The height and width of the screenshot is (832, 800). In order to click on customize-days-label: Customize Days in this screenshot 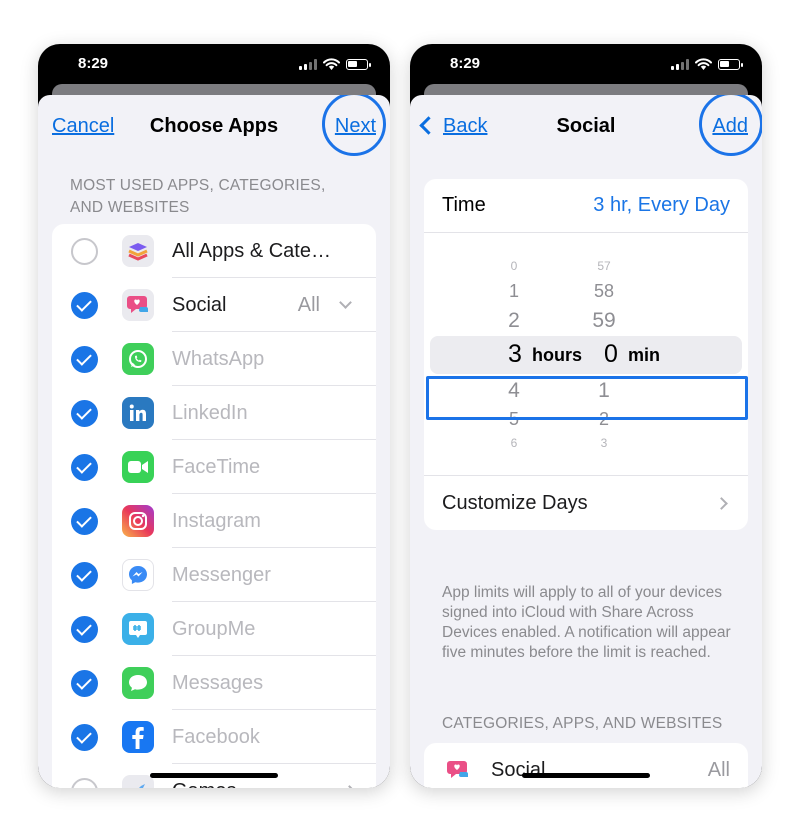, I will do `click(515, 502)`.